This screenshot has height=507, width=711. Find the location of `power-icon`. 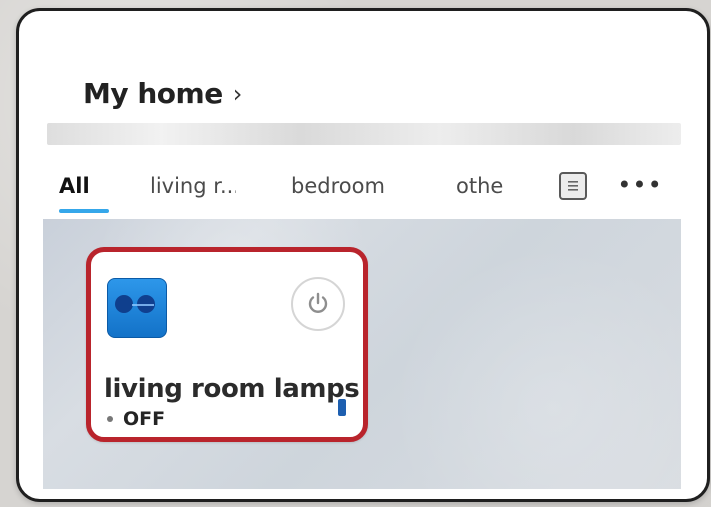

power-icon is located at coordinates (318, 302).